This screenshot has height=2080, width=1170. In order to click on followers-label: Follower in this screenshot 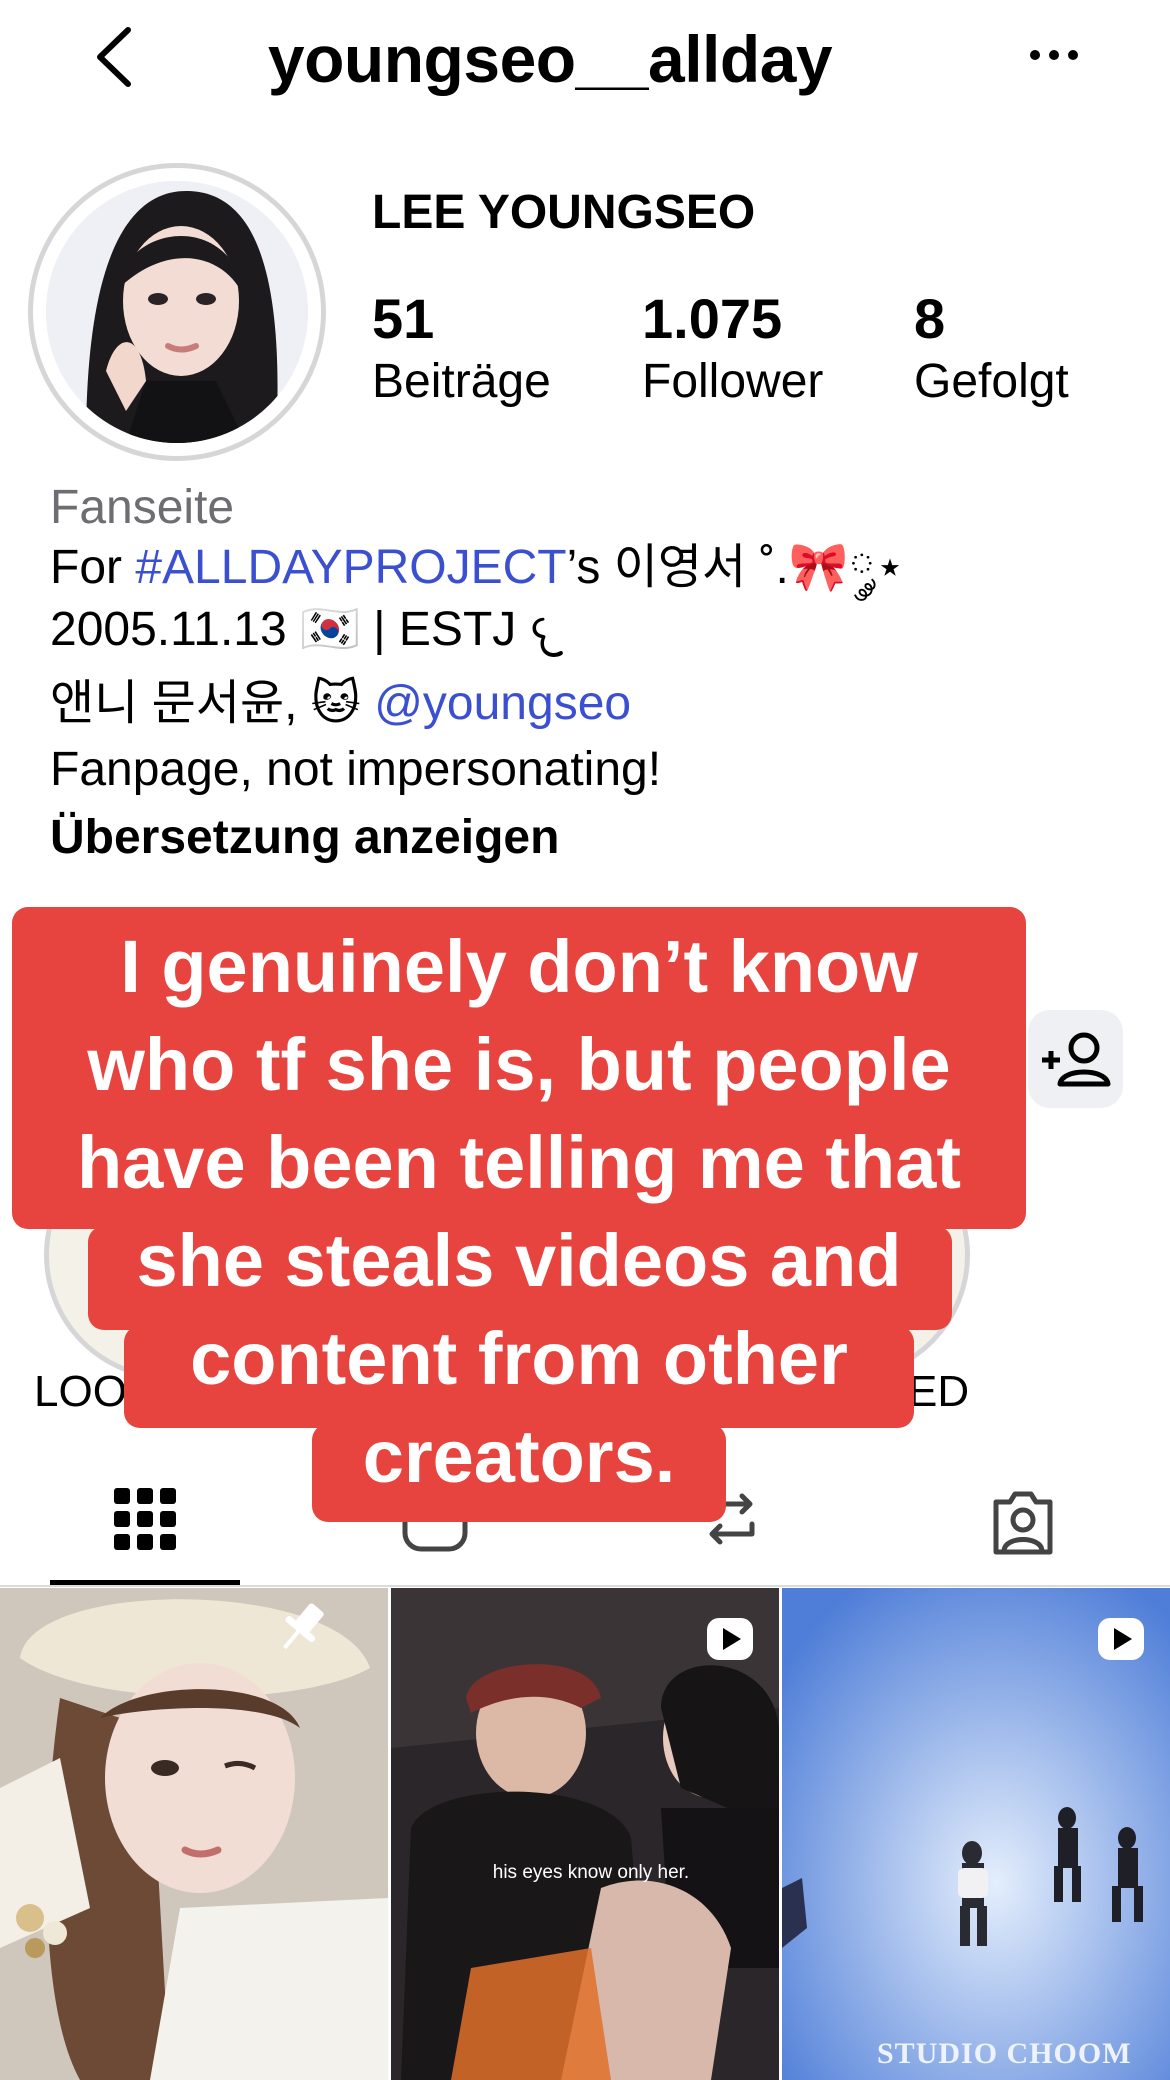, I will do `click(733, 381)`.